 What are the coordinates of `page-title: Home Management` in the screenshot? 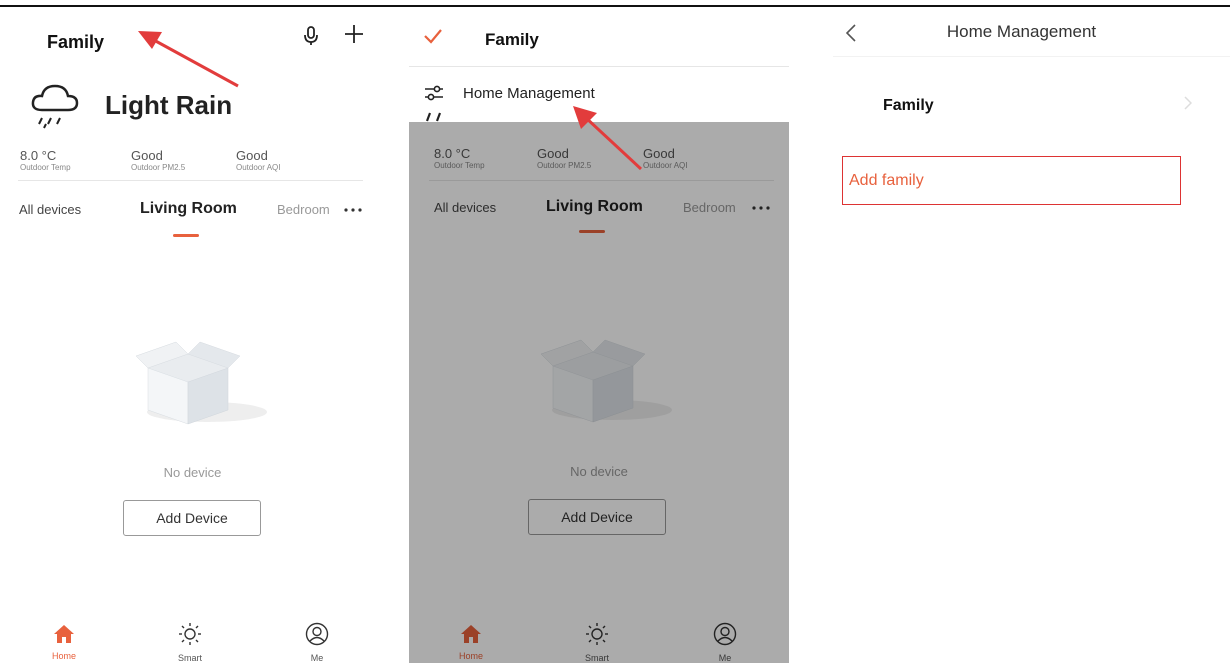 It's located at (1021, 31).